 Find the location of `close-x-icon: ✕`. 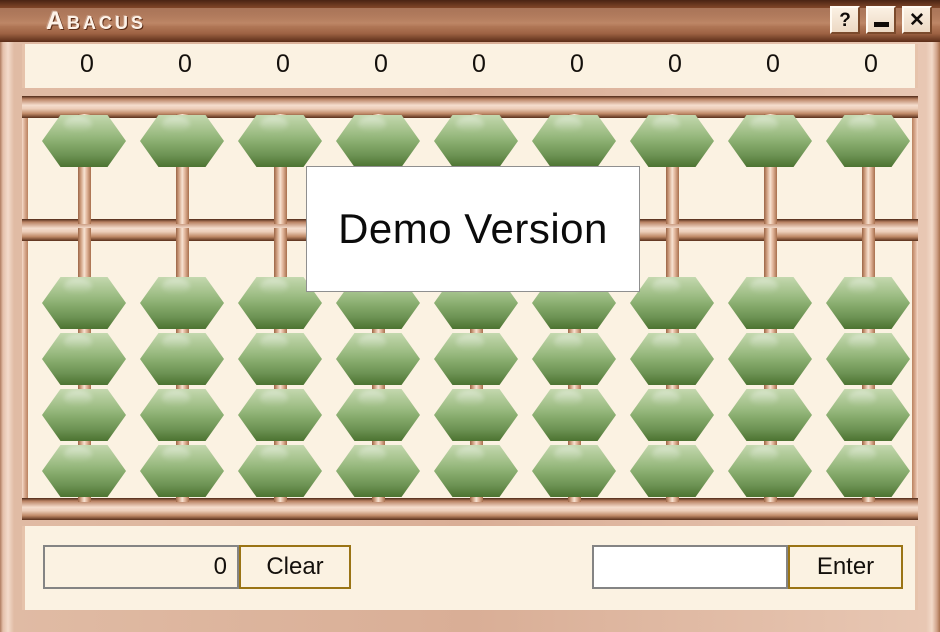

close-x-icon: ✕ is located at coordinates (917, 20).